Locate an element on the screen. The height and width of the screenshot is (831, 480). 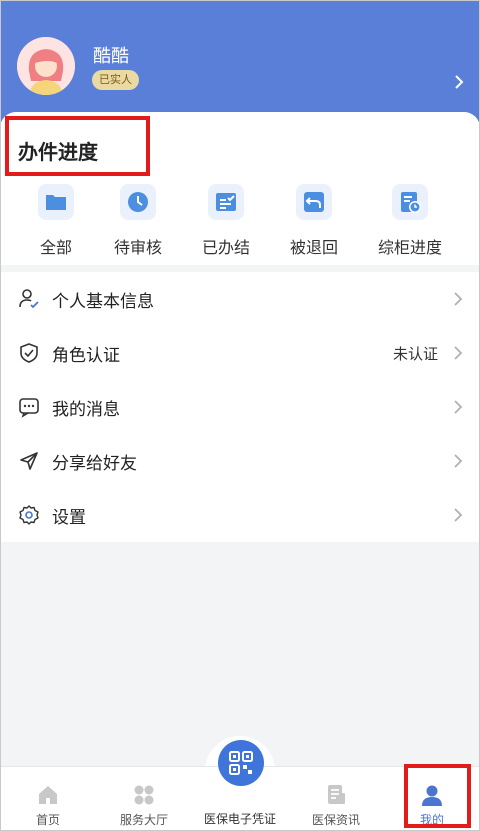
menu-item-label: 个人基本信息 is located at coordinates (103, 302).